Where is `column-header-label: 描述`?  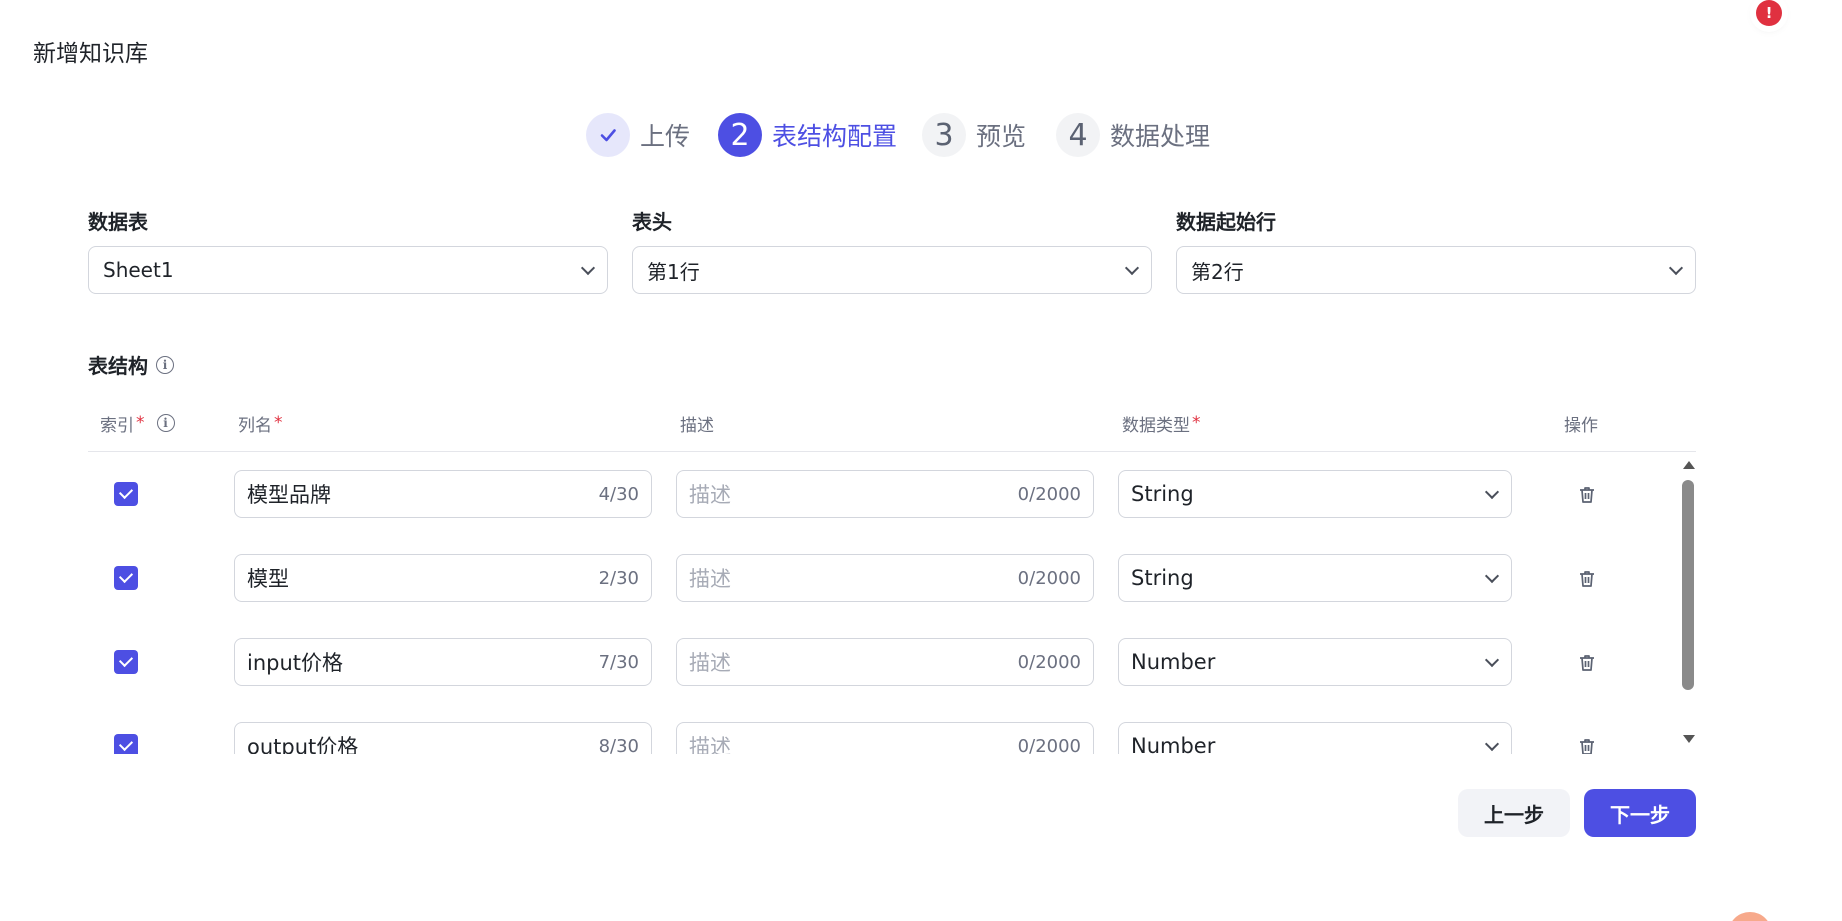 column-header-label: 描述 is located at coordinates (697, 425).